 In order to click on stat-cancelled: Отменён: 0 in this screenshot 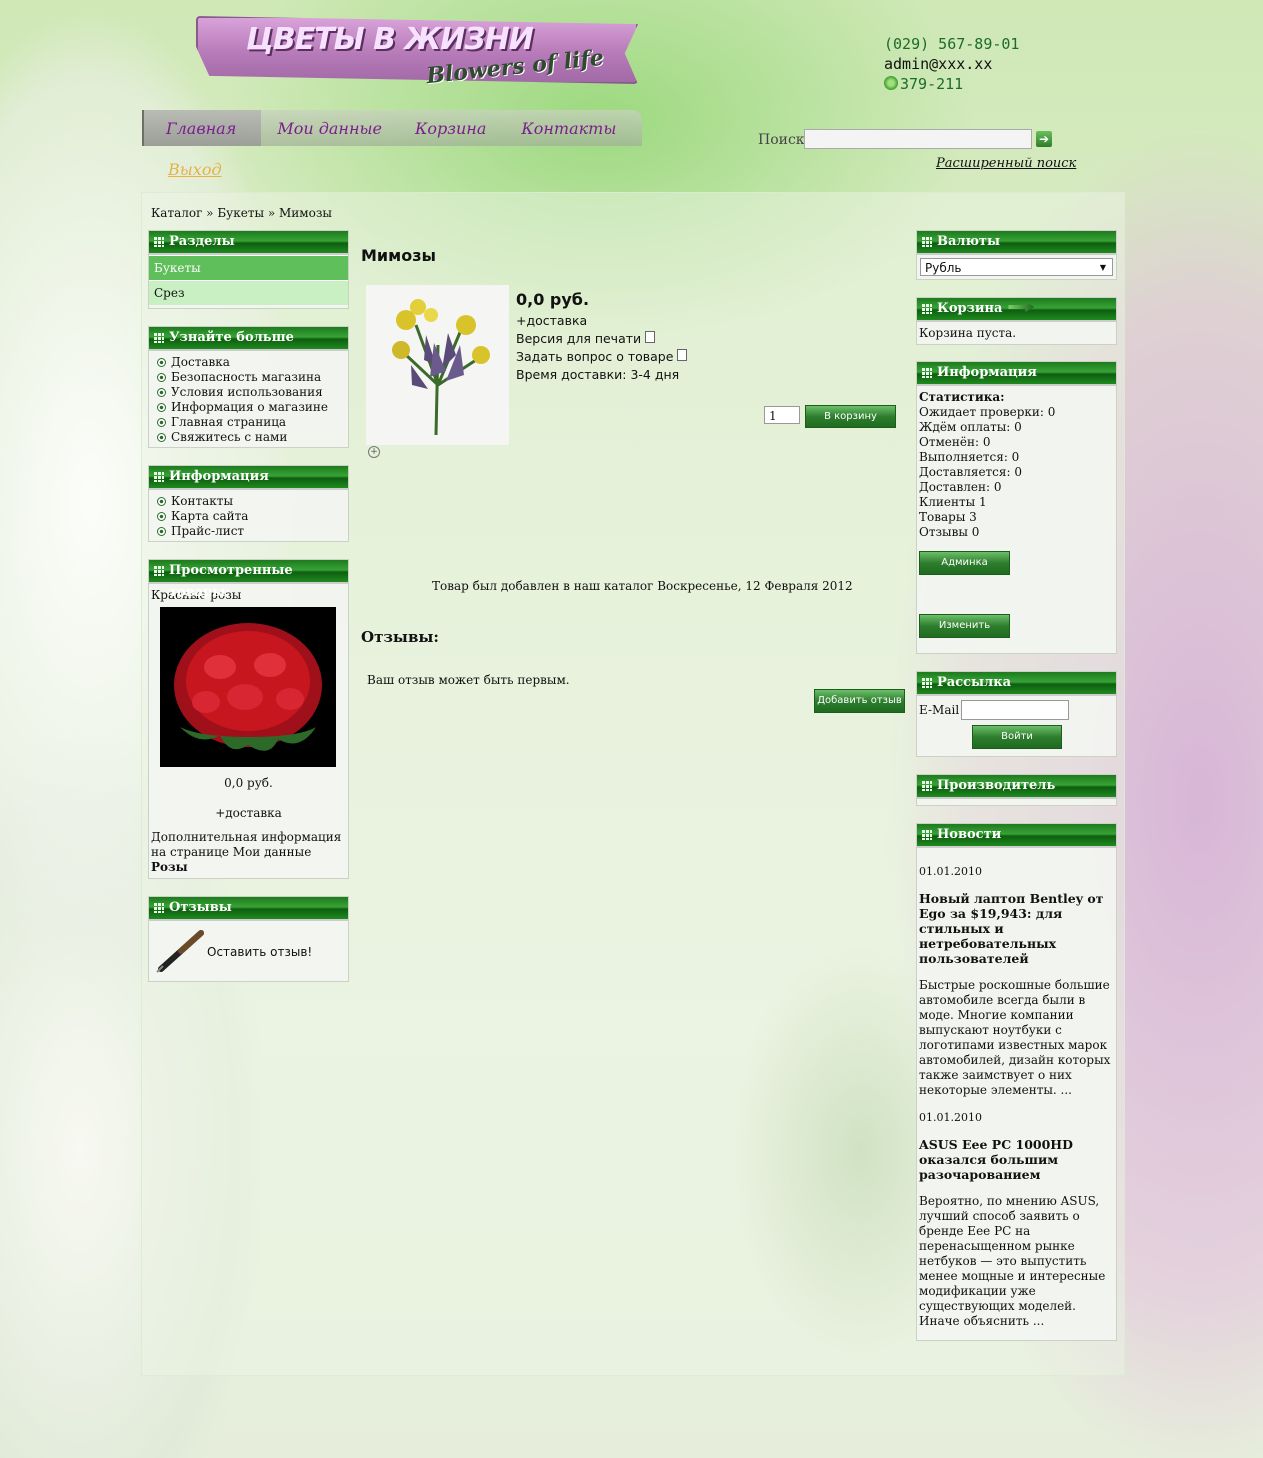, I will do `click(955, 442)`.